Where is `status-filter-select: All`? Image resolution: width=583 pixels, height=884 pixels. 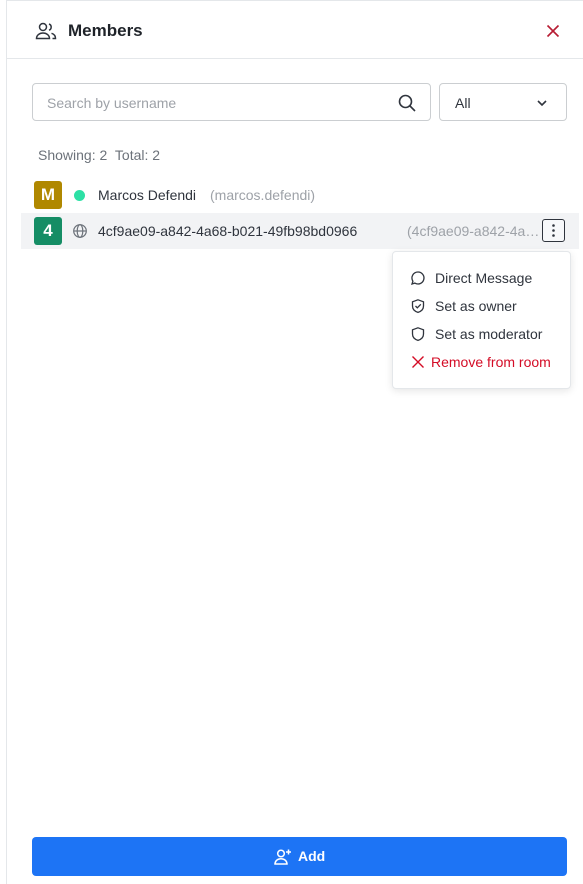
status-filter-select: All is located at coordinates (503, 102).